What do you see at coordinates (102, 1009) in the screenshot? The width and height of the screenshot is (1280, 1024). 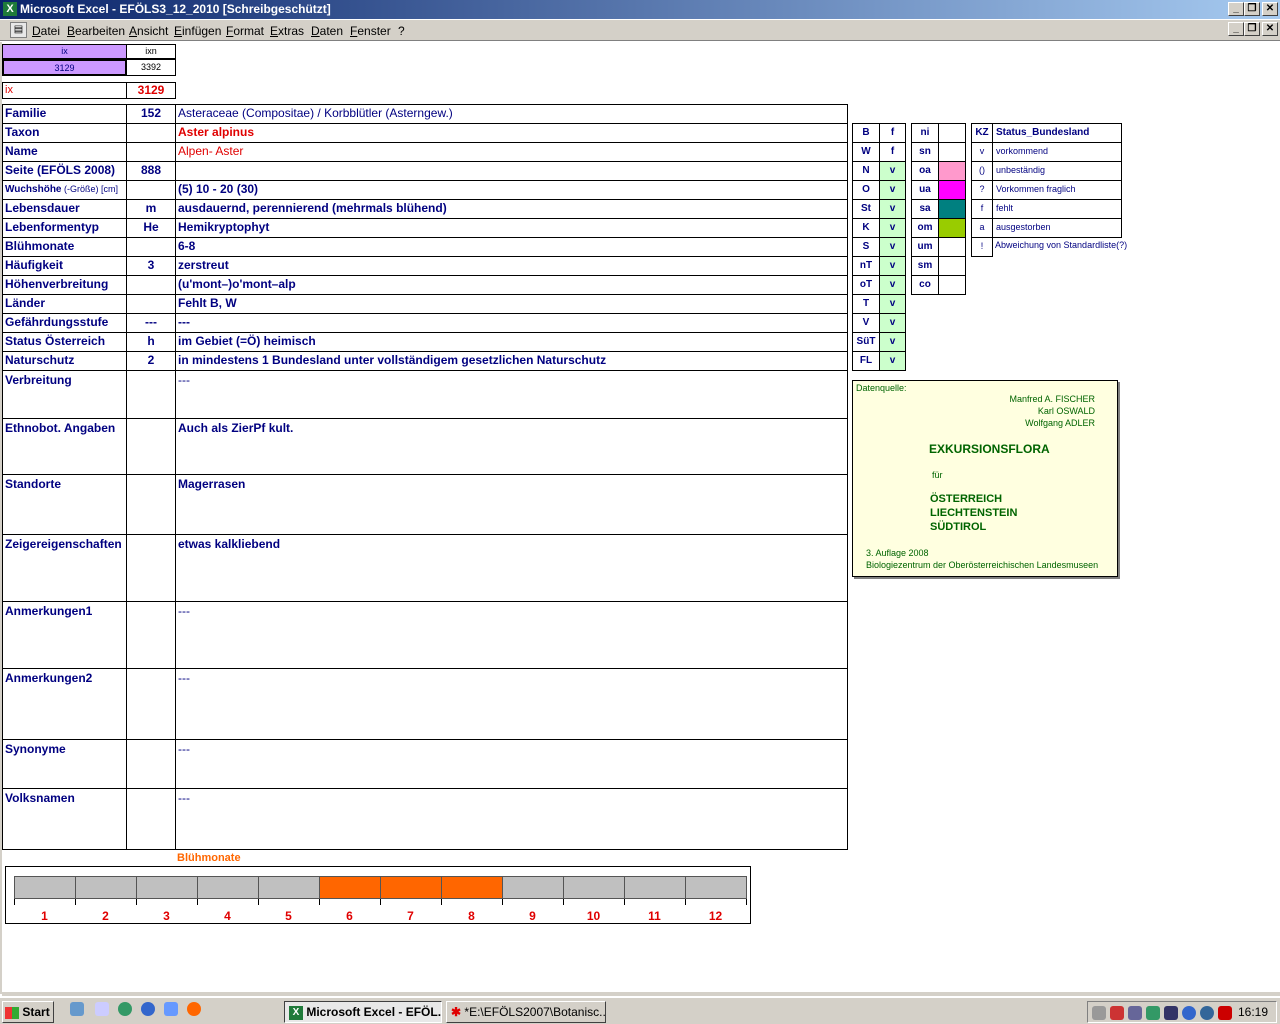 I see `explorer-icon` at bounding box center [102, 1009].